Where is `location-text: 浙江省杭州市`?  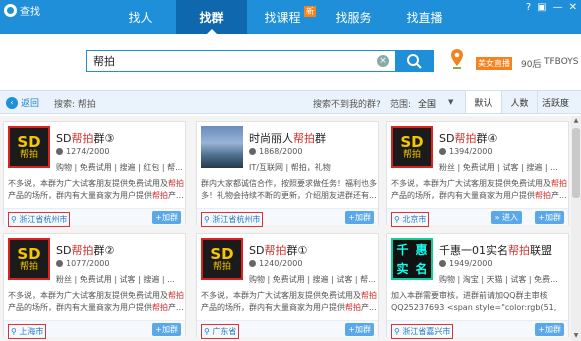 location-text: 浙江省杭州市 is located at coordinates (43, 219).